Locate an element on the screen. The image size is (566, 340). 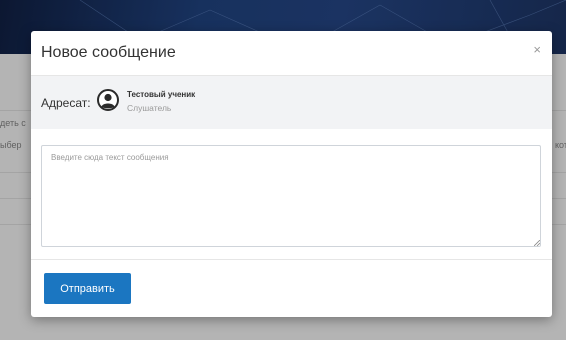
user-avatar-icon is located at coordinates (108, 100).